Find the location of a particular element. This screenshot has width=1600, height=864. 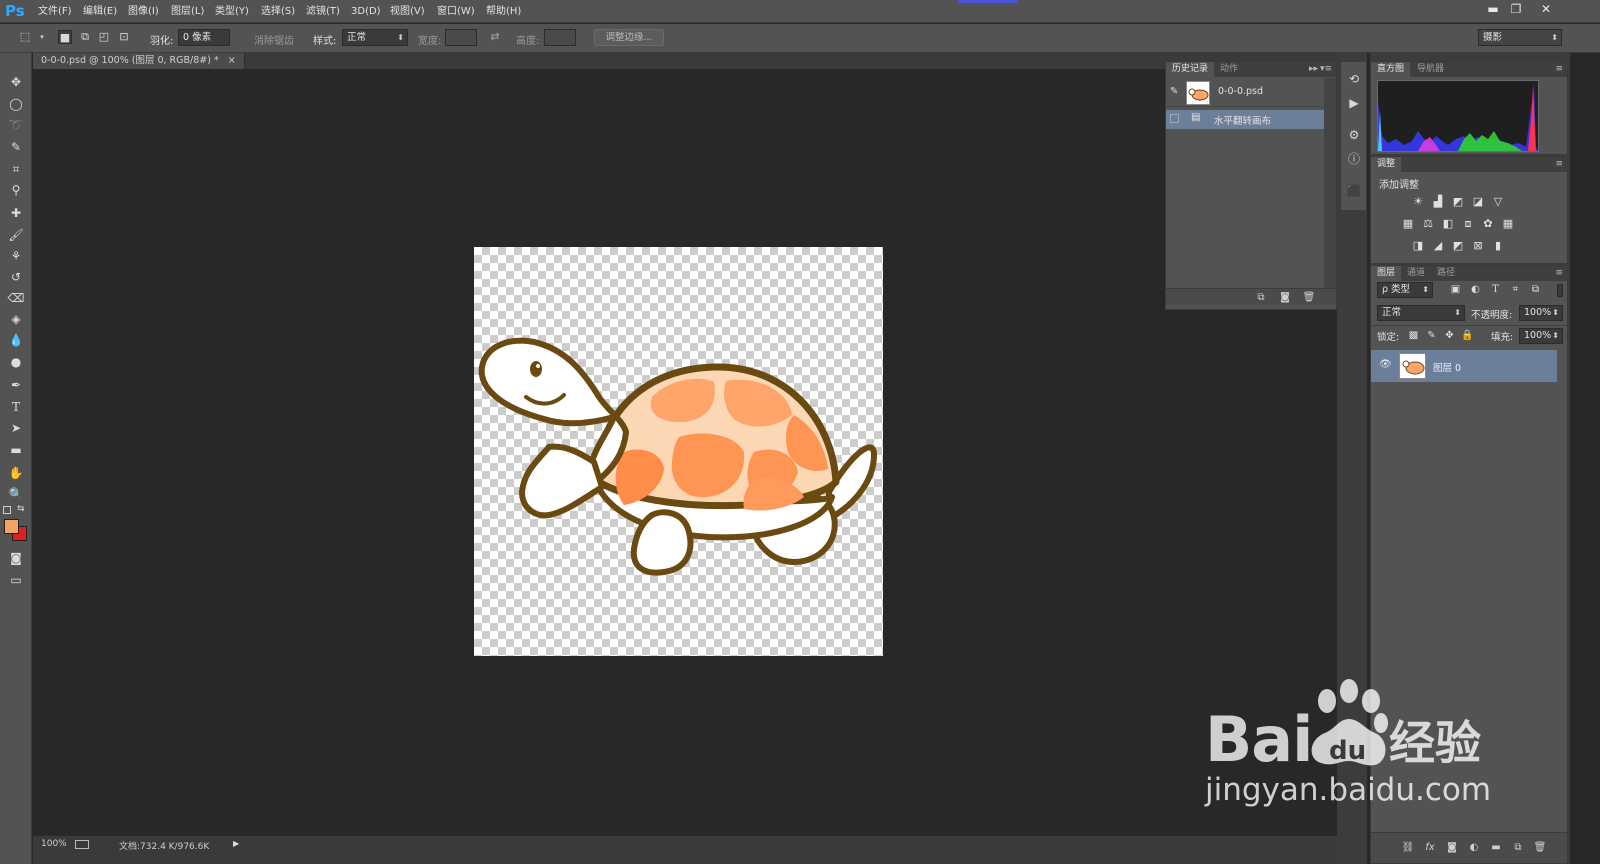

style-select: 正常 is located at coordinates (375, 37).